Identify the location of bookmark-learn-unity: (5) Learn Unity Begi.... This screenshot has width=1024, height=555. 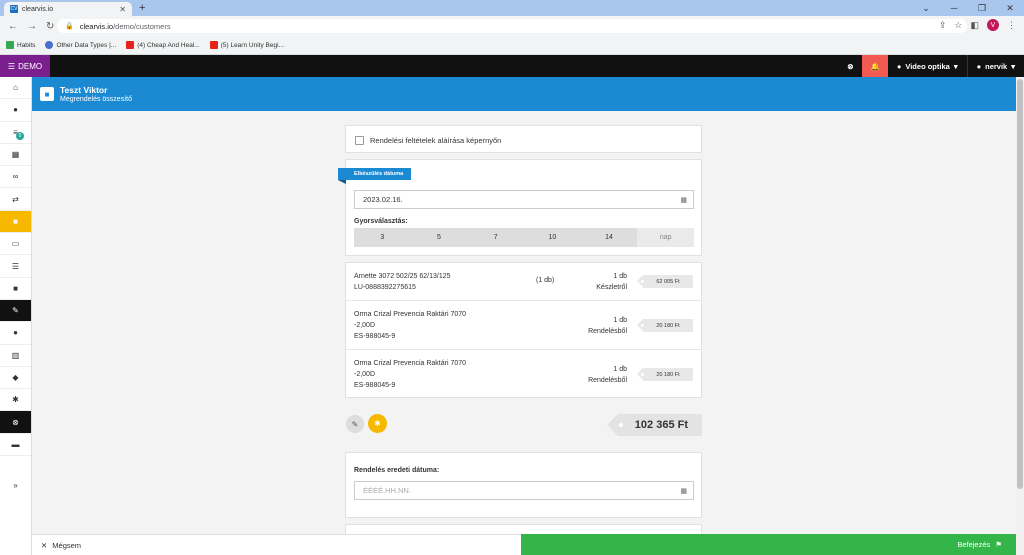
(246, 45).